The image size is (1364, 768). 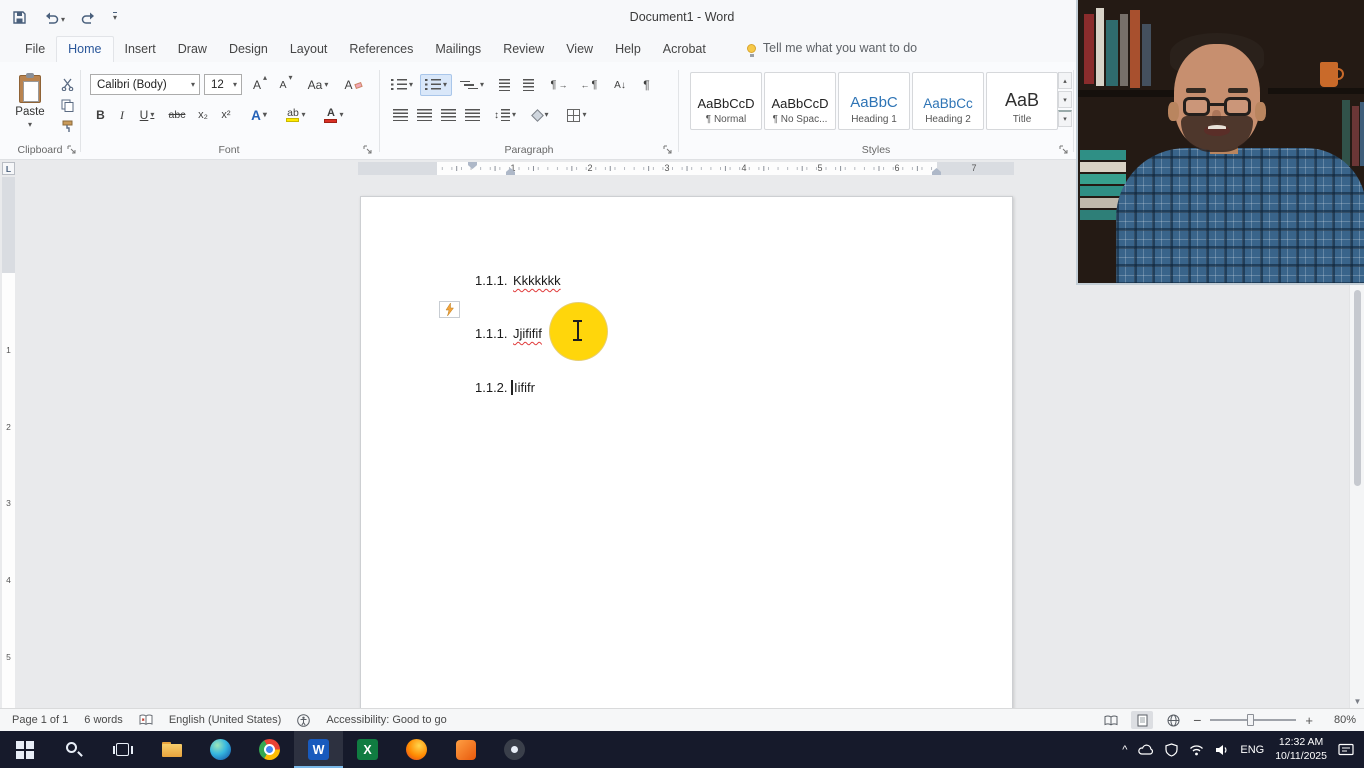 What do you see at coordinates (1065, 99) in the screenshot?
I see `styles-scroll-down-button: ▾` at bounding box center [1065, 99].